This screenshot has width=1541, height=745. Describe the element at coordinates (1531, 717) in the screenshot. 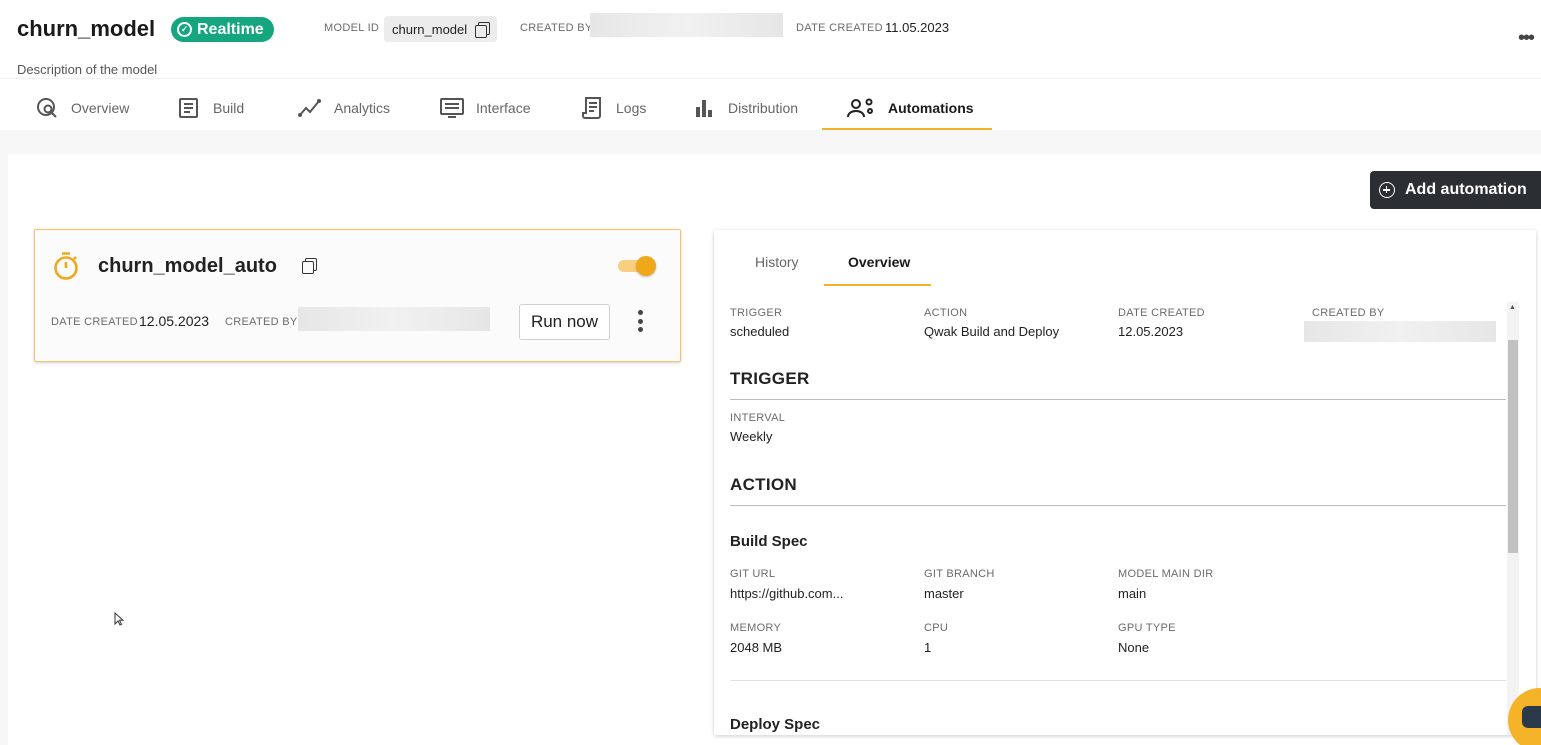

I see `chat-icon` at that location.